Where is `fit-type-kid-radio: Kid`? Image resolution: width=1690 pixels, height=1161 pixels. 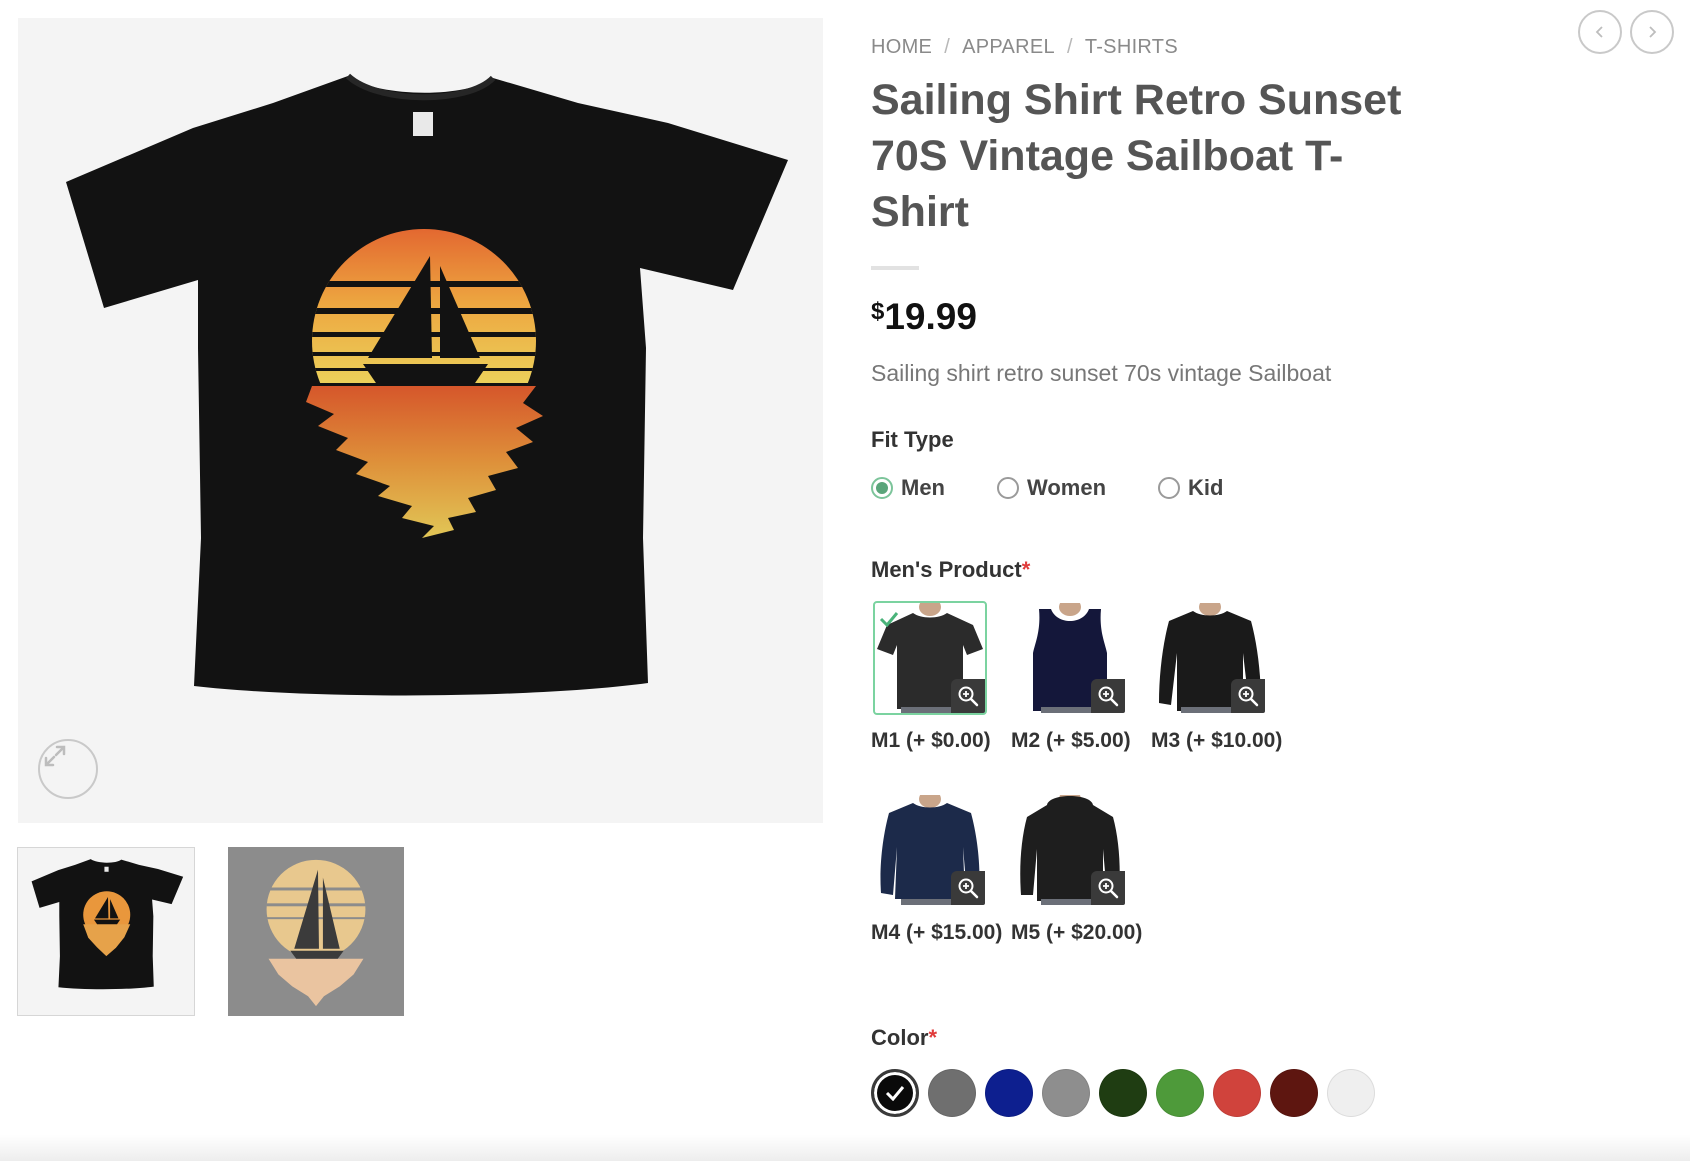
fit-type-kid-radio: Kid is located at coordinates (1191, 488).